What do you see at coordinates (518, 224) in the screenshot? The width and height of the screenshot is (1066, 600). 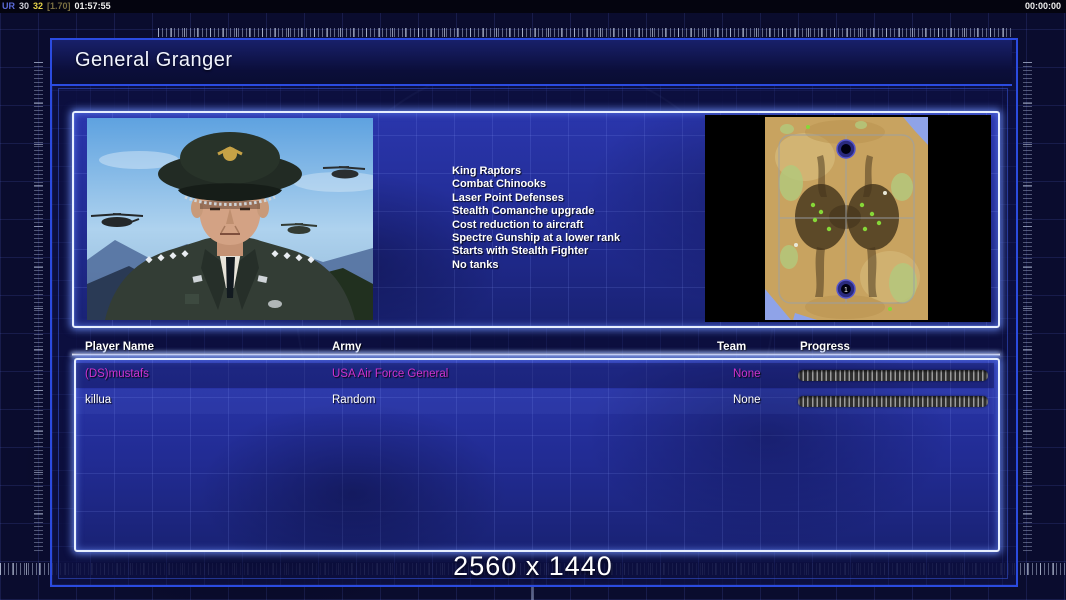 I see `ability-item: Cost reduction to aircraft` at bounding box center [518, 224].